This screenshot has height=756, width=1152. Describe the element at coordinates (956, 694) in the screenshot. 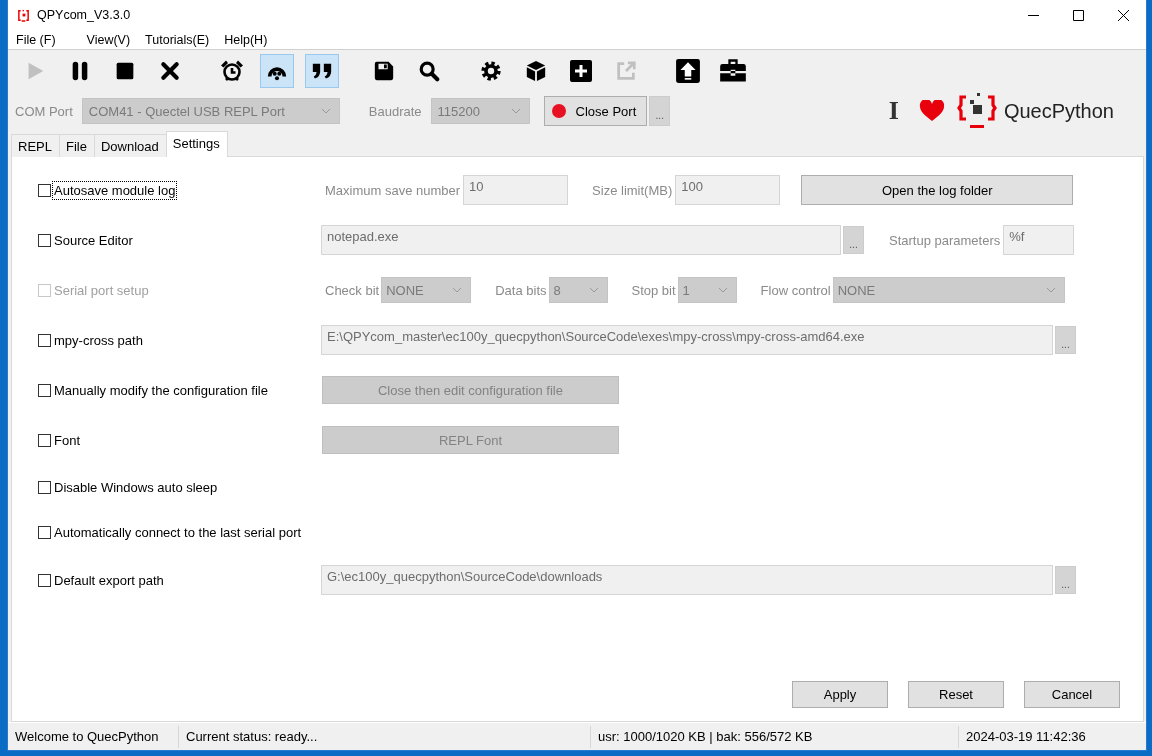

I see `dialog-button: Reset` at that location.